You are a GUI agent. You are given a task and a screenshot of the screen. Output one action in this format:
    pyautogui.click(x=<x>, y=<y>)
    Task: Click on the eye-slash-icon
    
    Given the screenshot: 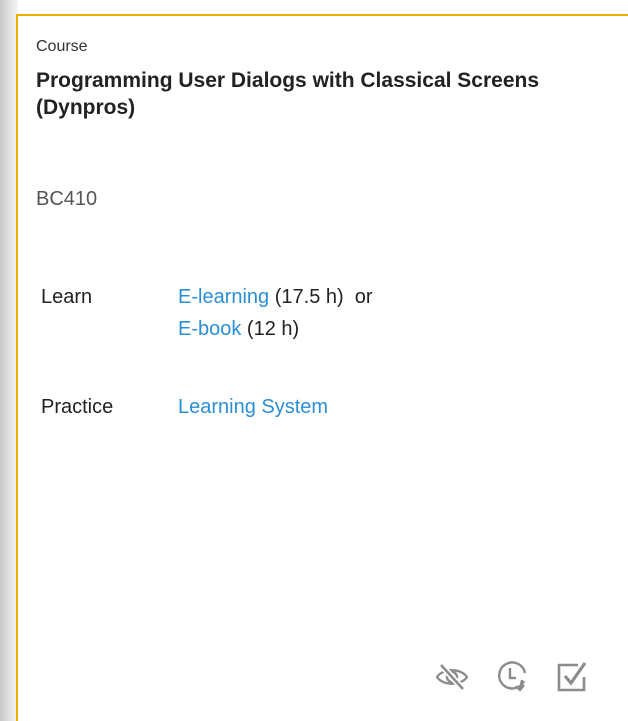 What is the action you would take?
    pyautogui.click(x=452, y=677)
    